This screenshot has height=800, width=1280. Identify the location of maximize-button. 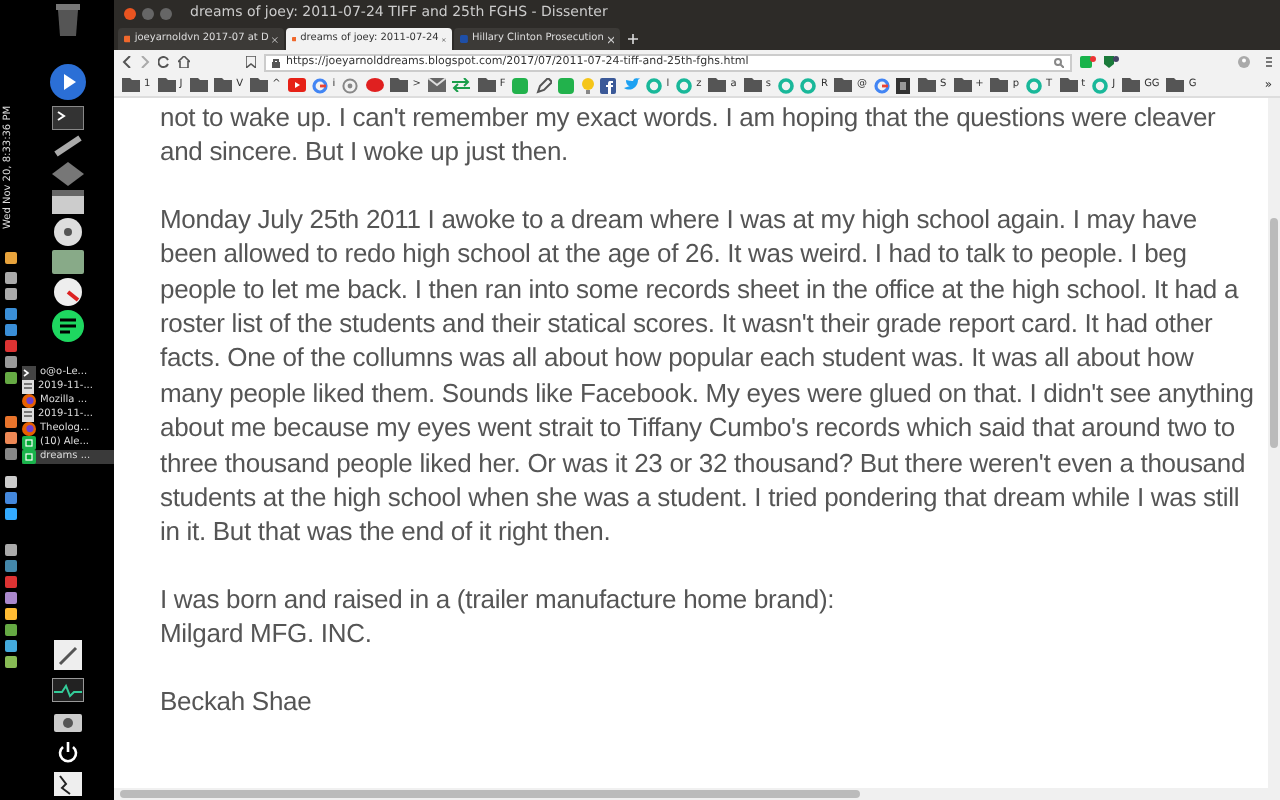
(166, 13).